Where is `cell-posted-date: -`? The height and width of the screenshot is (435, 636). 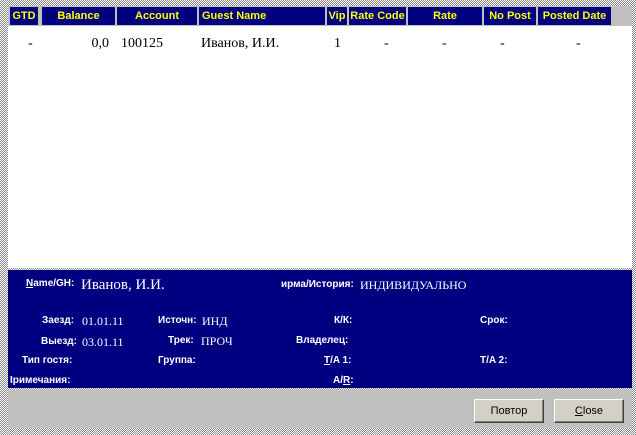 cell-posted-date: - is located at coordinates (578, 43).